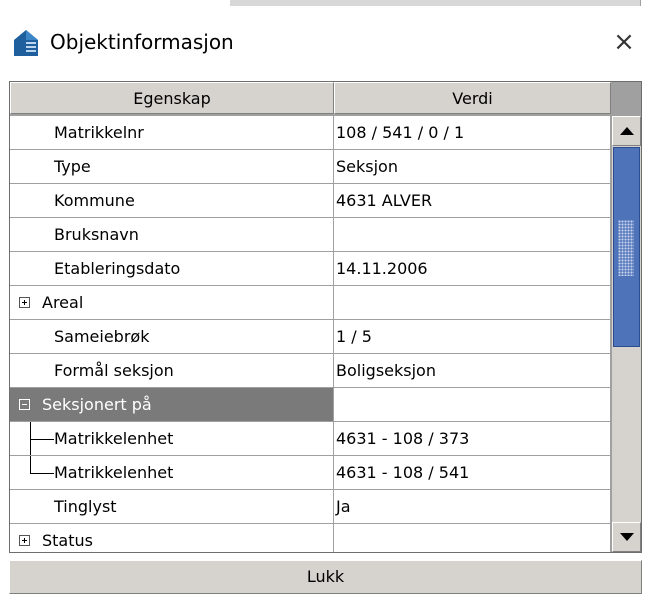 This screenshot has width=651, height=598. I want to click on property-cell: Matrikkelnr, so click(172, 133).